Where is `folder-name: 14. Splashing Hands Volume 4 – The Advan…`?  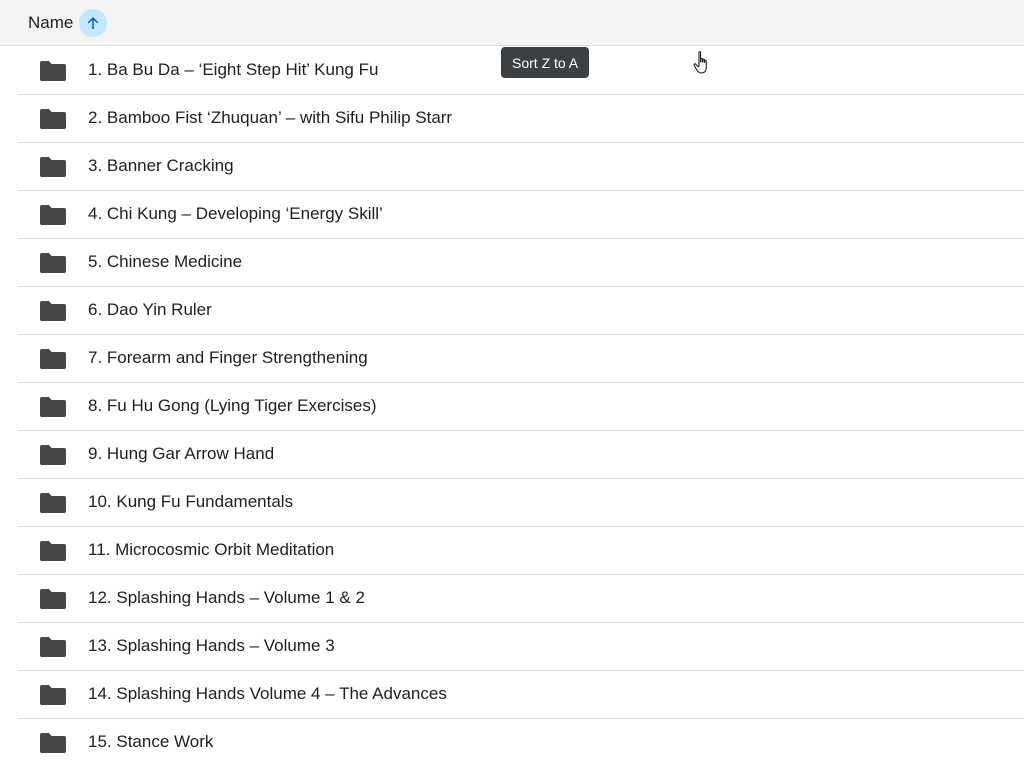 folder-name: 14. Splashing Hands Volume 4 – The Advan… is located at coordinates (267, 693).